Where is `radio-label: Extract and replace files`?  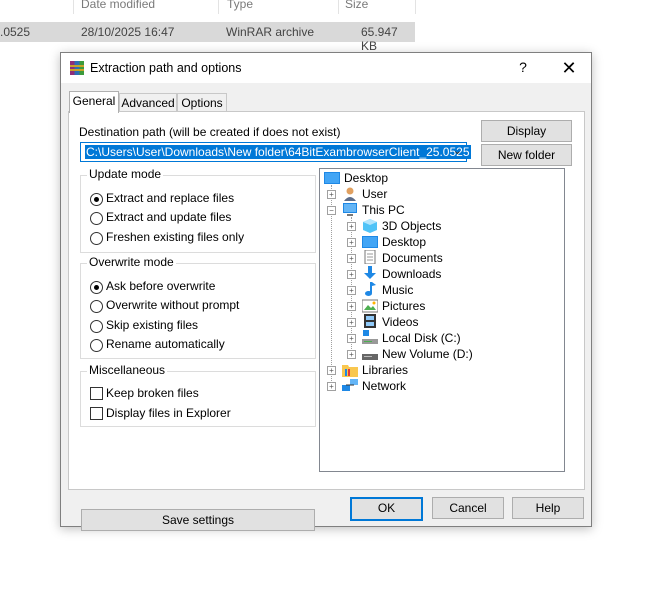
radio-label: Extract and replace files is located at coordinates (170, 198).